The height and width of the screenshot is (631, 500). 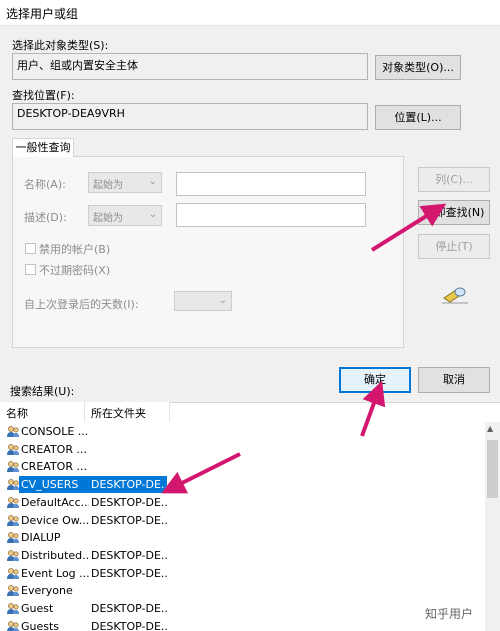 I want to click on object-type-field: 用户、组或内置安全主体, so click(x=190, y=66).